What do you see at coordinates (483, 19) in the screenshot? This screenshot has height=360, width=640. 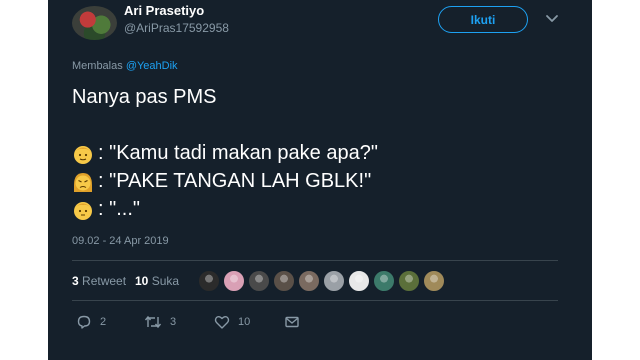 I see `follow-button: Ikuti` at bounding box center [483, 19].